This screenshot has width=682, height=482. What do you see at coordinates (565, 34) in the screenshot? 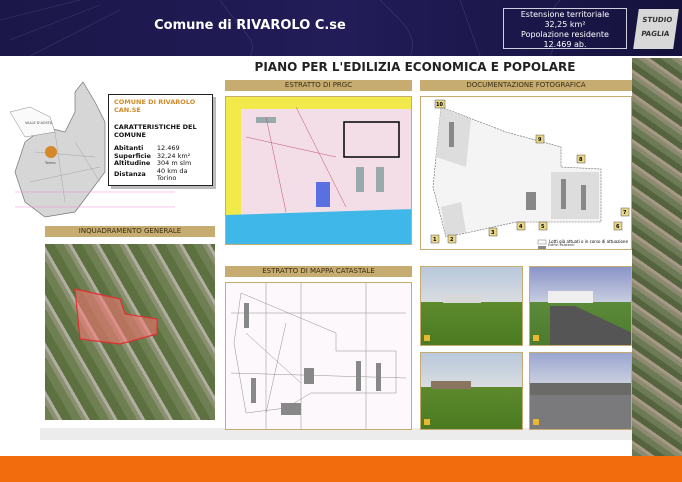
I see `info-population-label: Popolazione residente` at bounding box center [565, 34].